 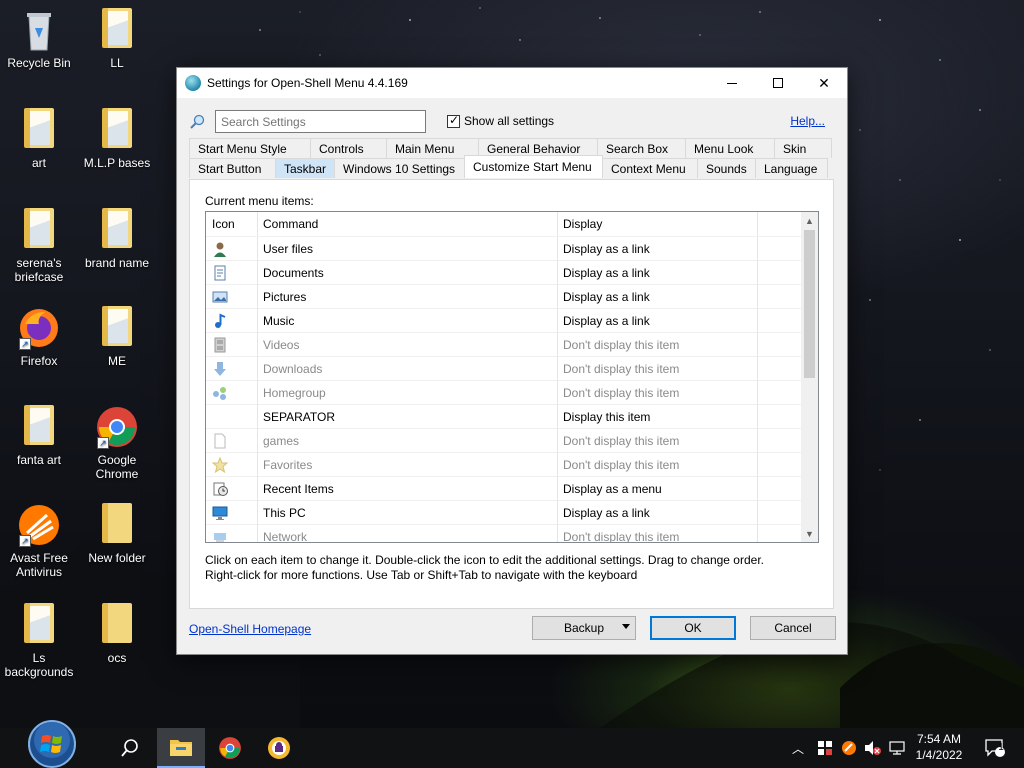 I want to click on list-item-recent-items: Recent Items Display as a menu, so click(x=512, y=488).